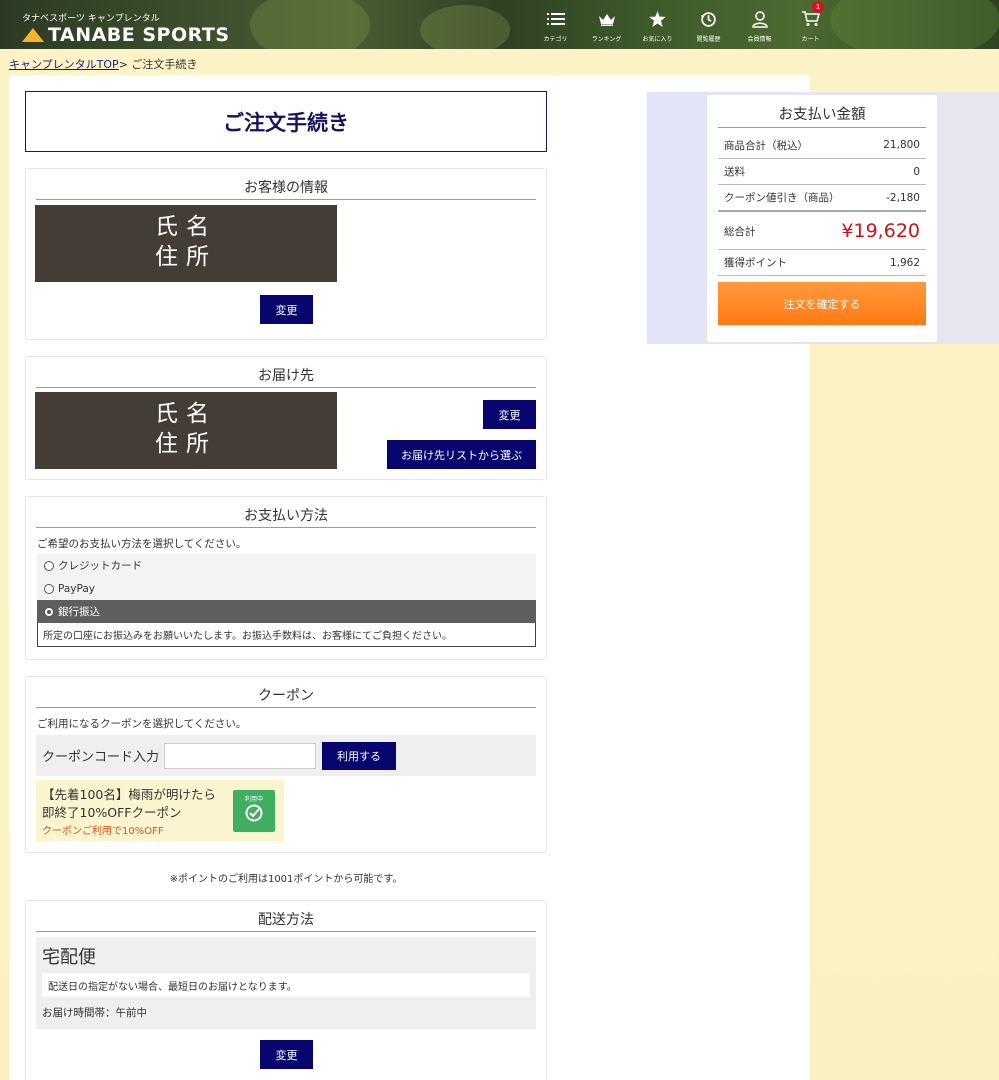 Image resolution: width=999 pixels, height=1080 pixels. What do you see at coordinates (822, 115) in the screenshot?
I see `summary-heading: お支払い金額` at bounding box center [822, 115].